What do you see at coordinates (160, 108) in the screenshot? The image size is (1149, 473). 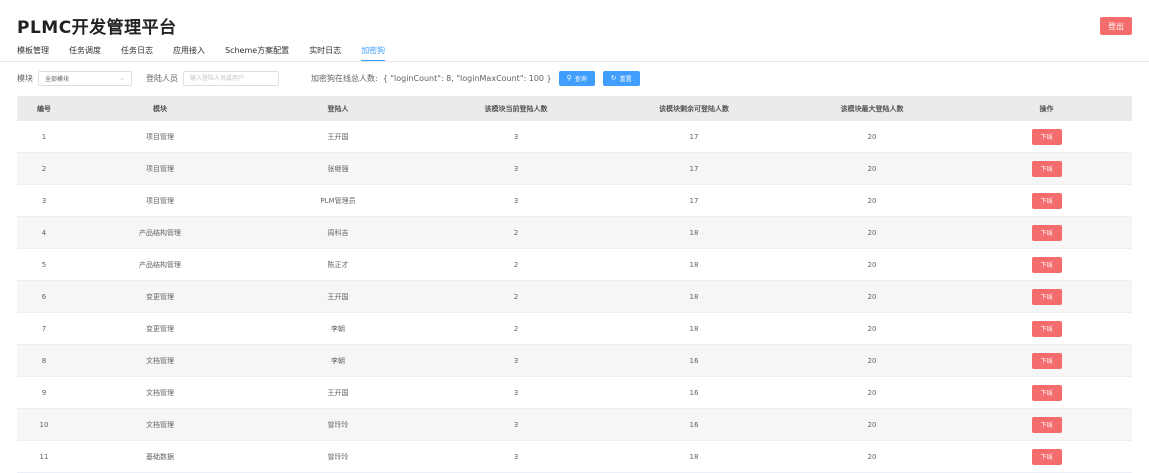 I see `column-header: 模块` at bounding box center [160, 108].